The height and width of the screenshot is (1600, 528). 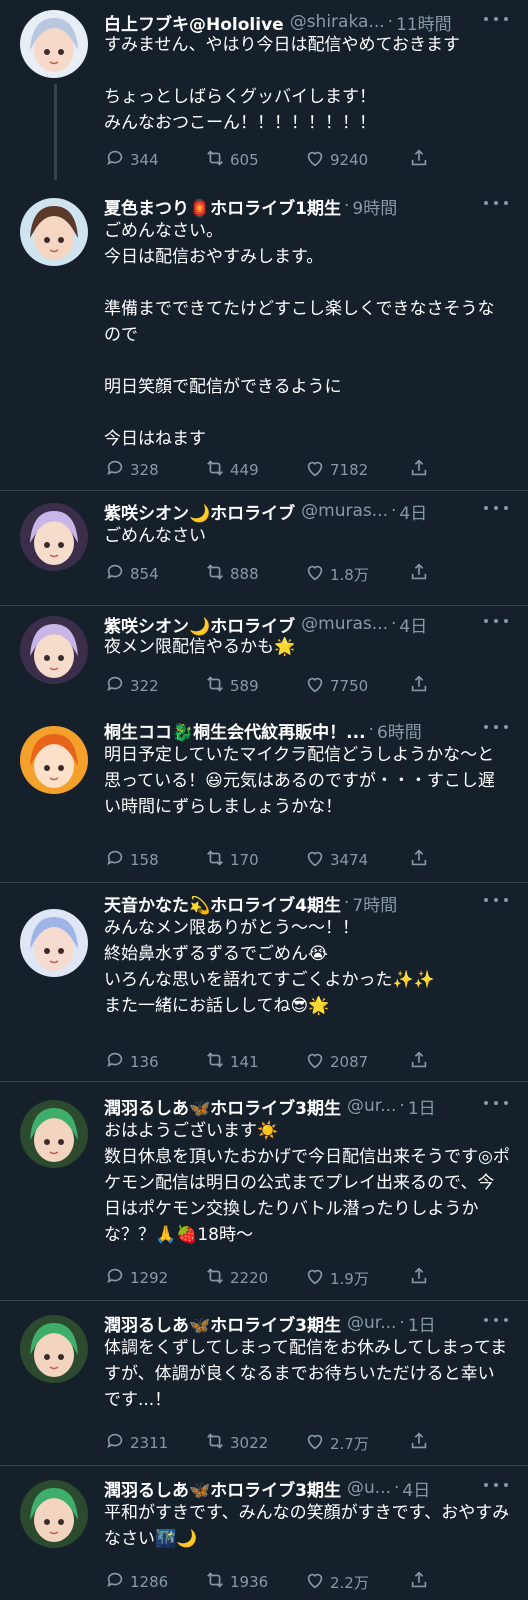 What do you see at coordinates (154, 1443) in the screenshot?
I see `reply-button: 2311` at bounding box center [154, 1443].